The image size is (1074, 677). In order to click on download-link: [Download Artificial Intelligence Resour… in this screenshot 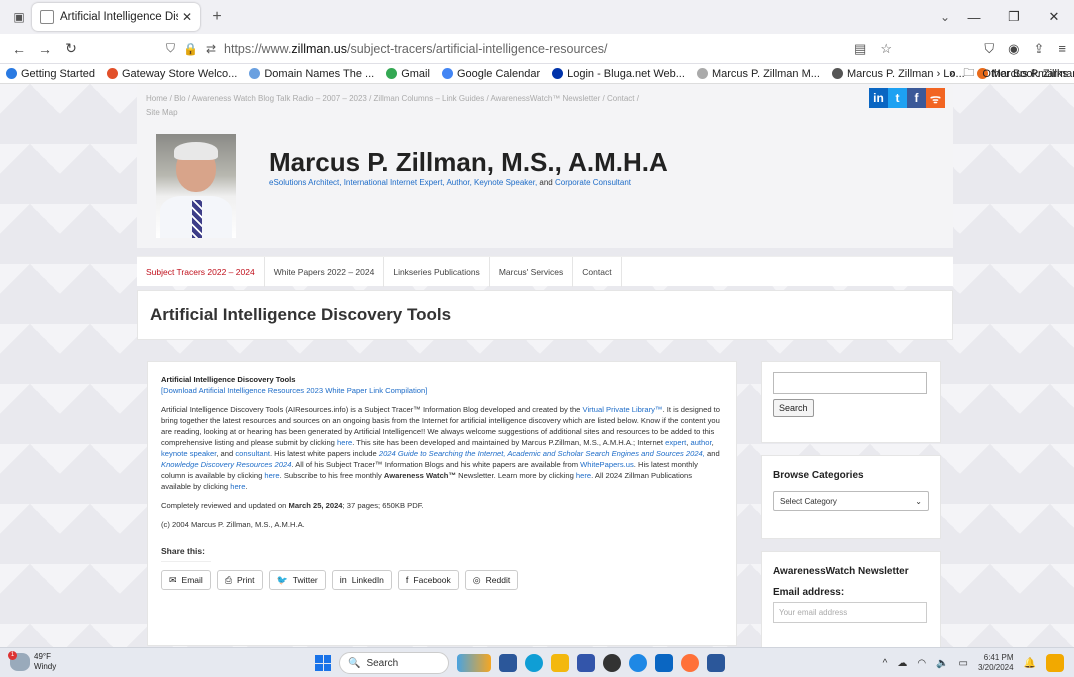, I will do `click(294, 390)`.